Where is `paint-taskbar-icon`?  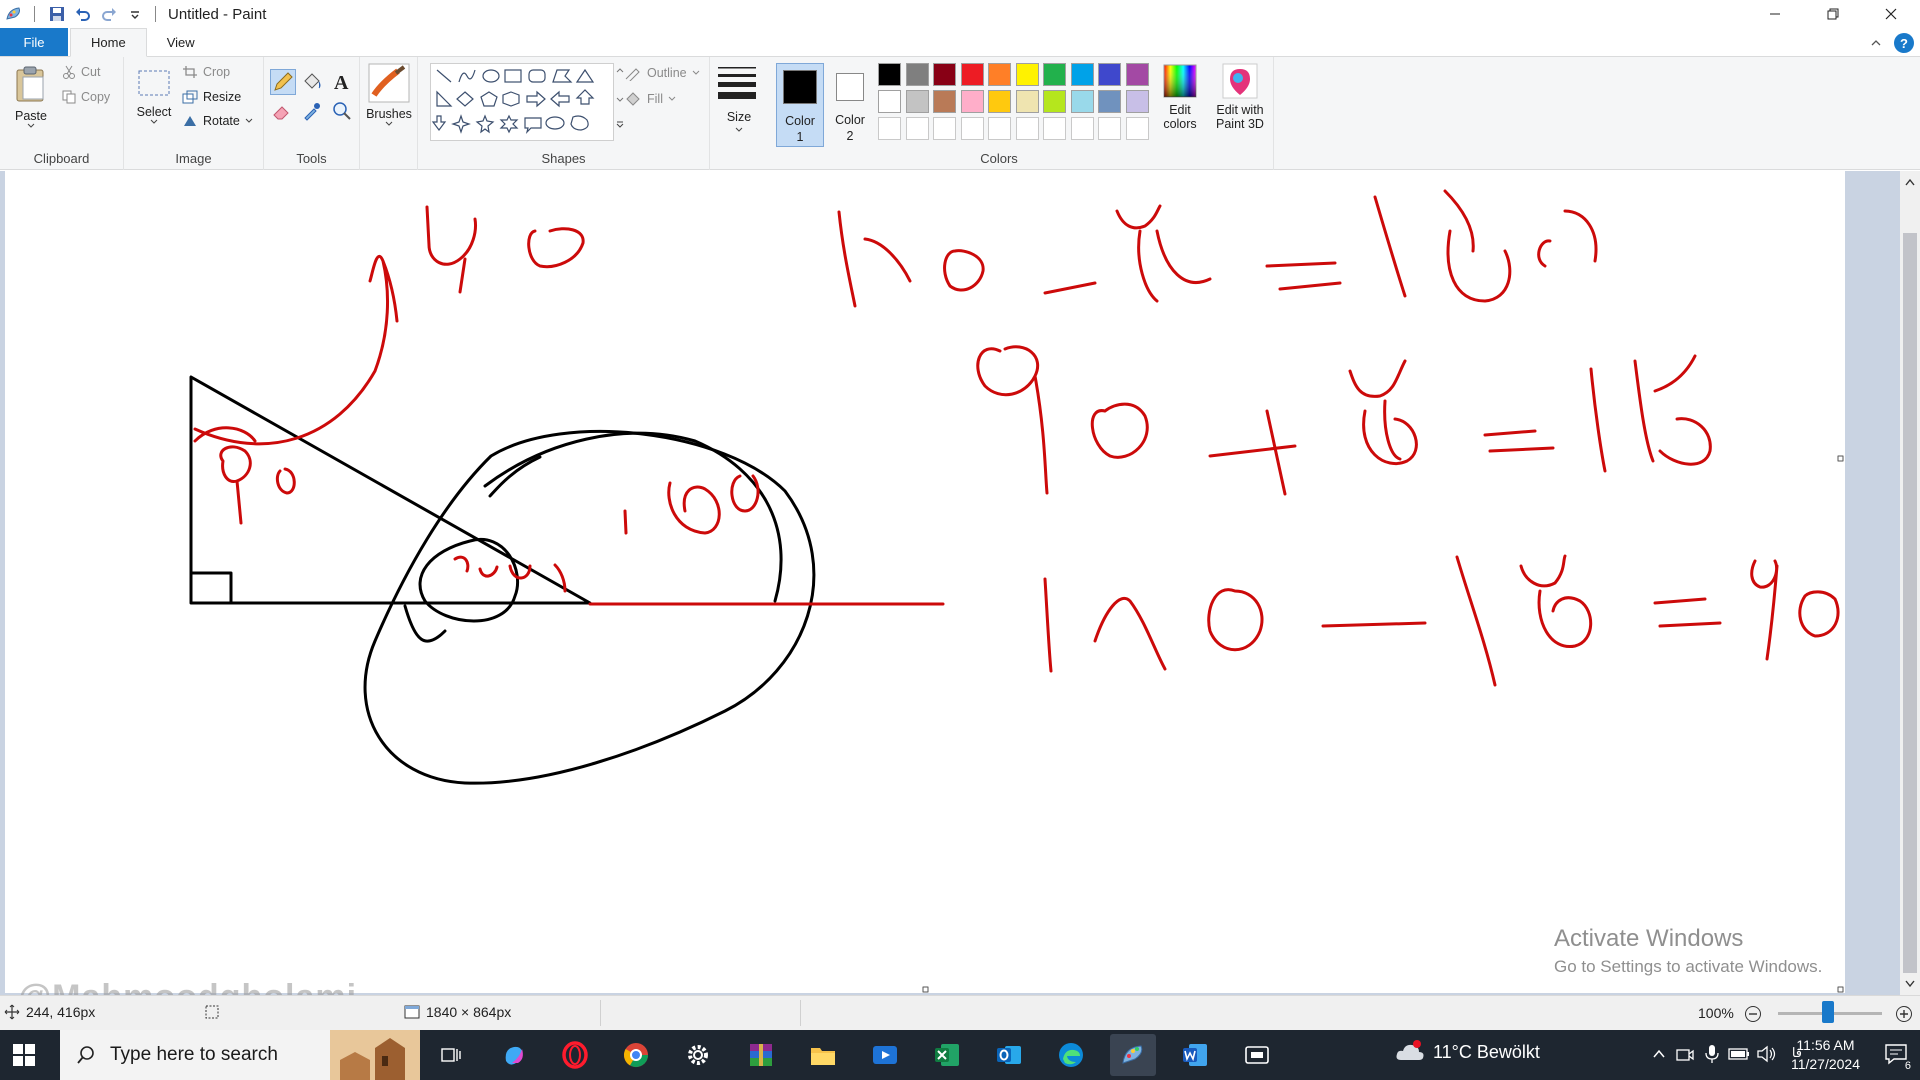
paint-taskbar-icon is located at coordinates (1133, 1055).